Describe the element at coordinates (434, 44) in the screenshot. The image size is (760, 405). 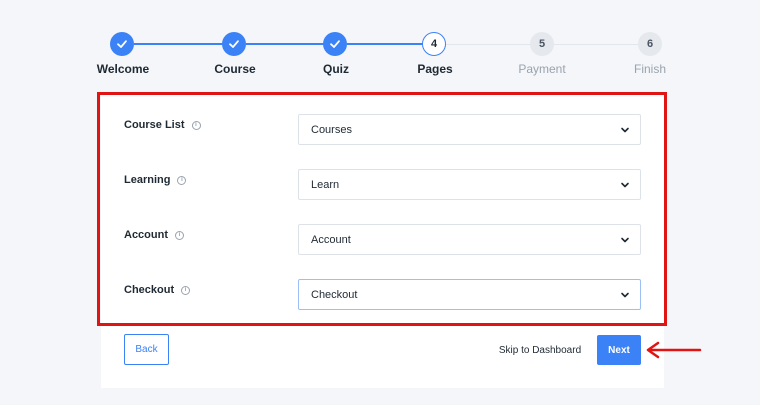
I see `step-pages-number: 4` at that location.